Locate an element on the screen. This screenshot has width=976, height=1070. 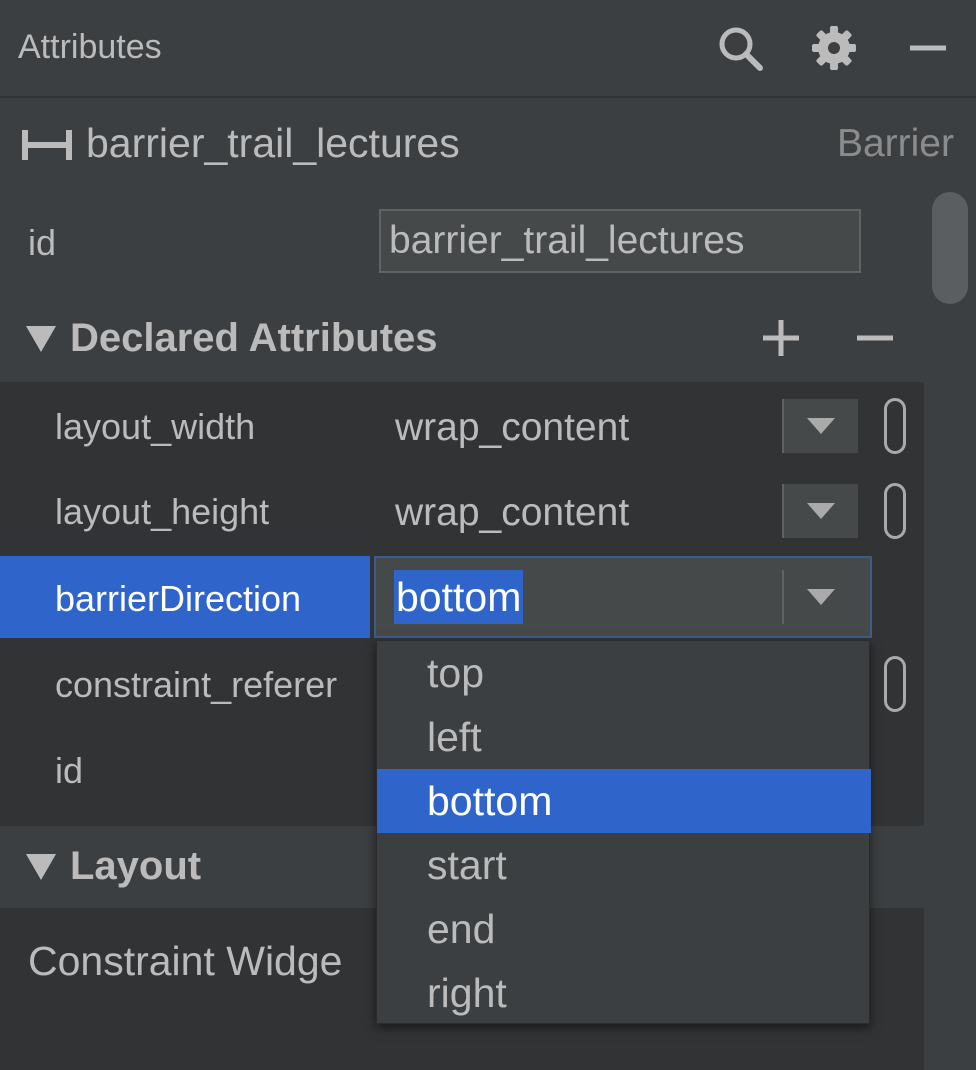
gear-icon is located at coordinates (834, 48).